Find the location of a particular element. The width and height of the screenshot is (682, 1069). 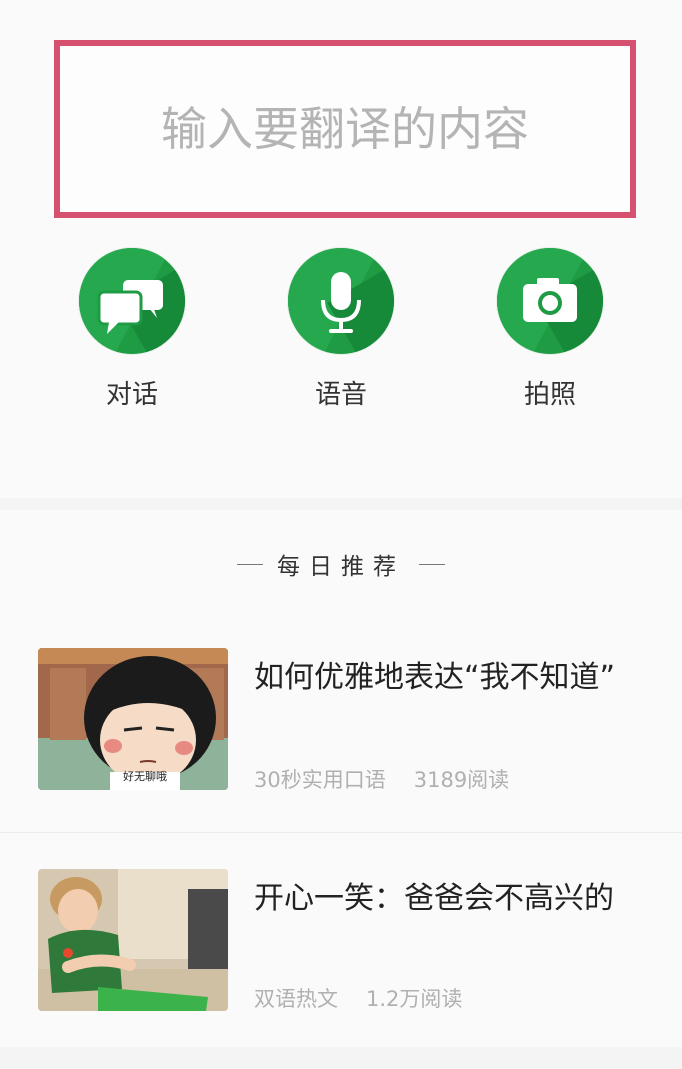

chat-action: 对话 is located at coordinates (132, 329).